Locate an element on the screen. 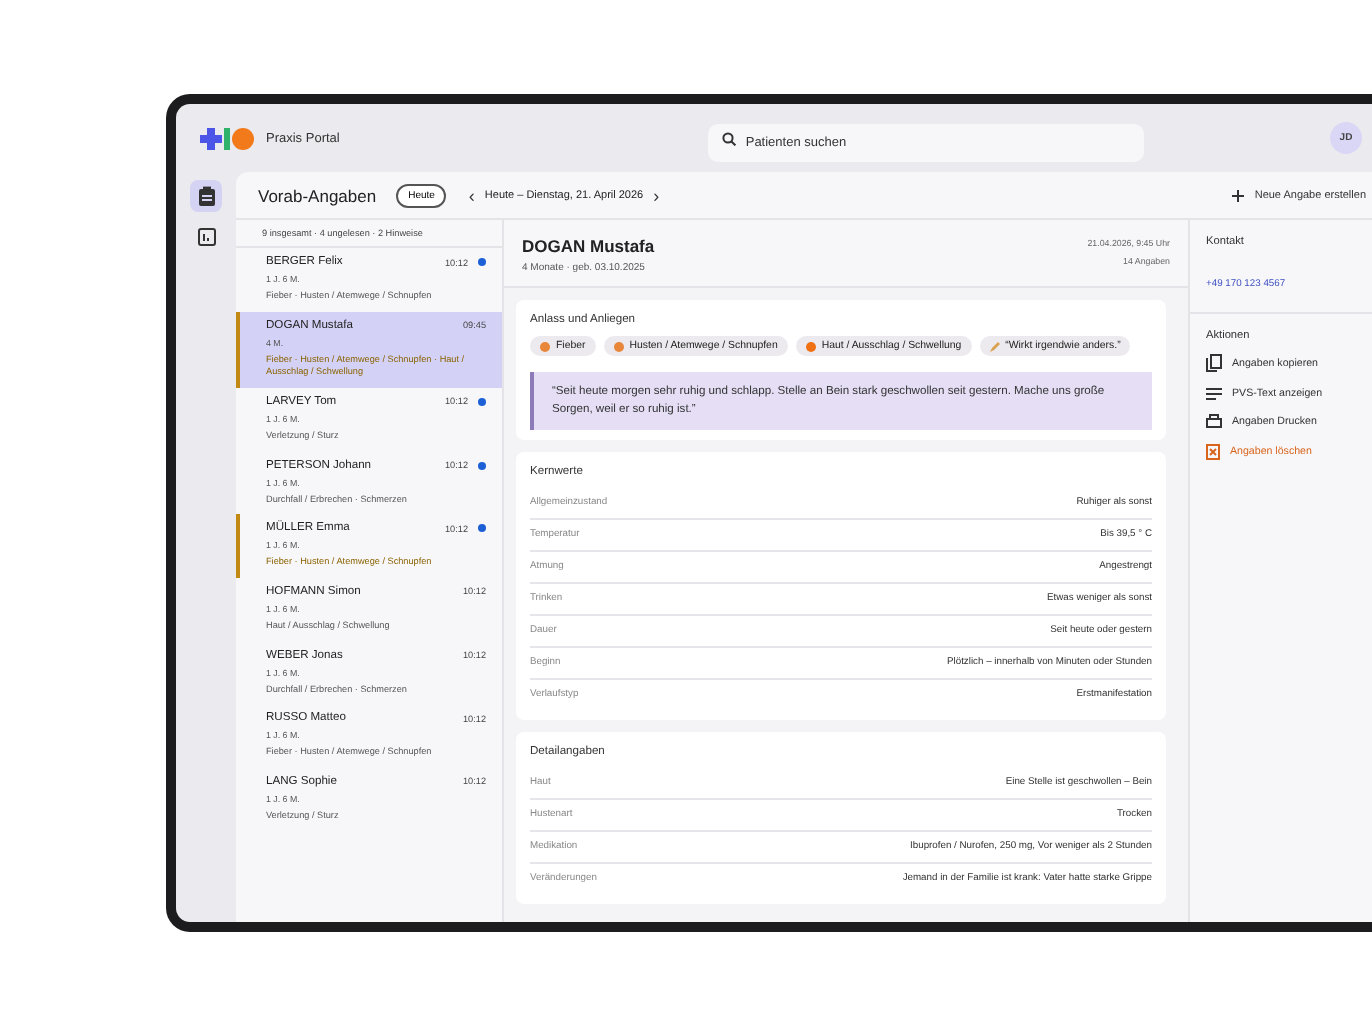 This screenshot has width=1372, height=1030. pencil-icon is located at coordinates (994, 346).